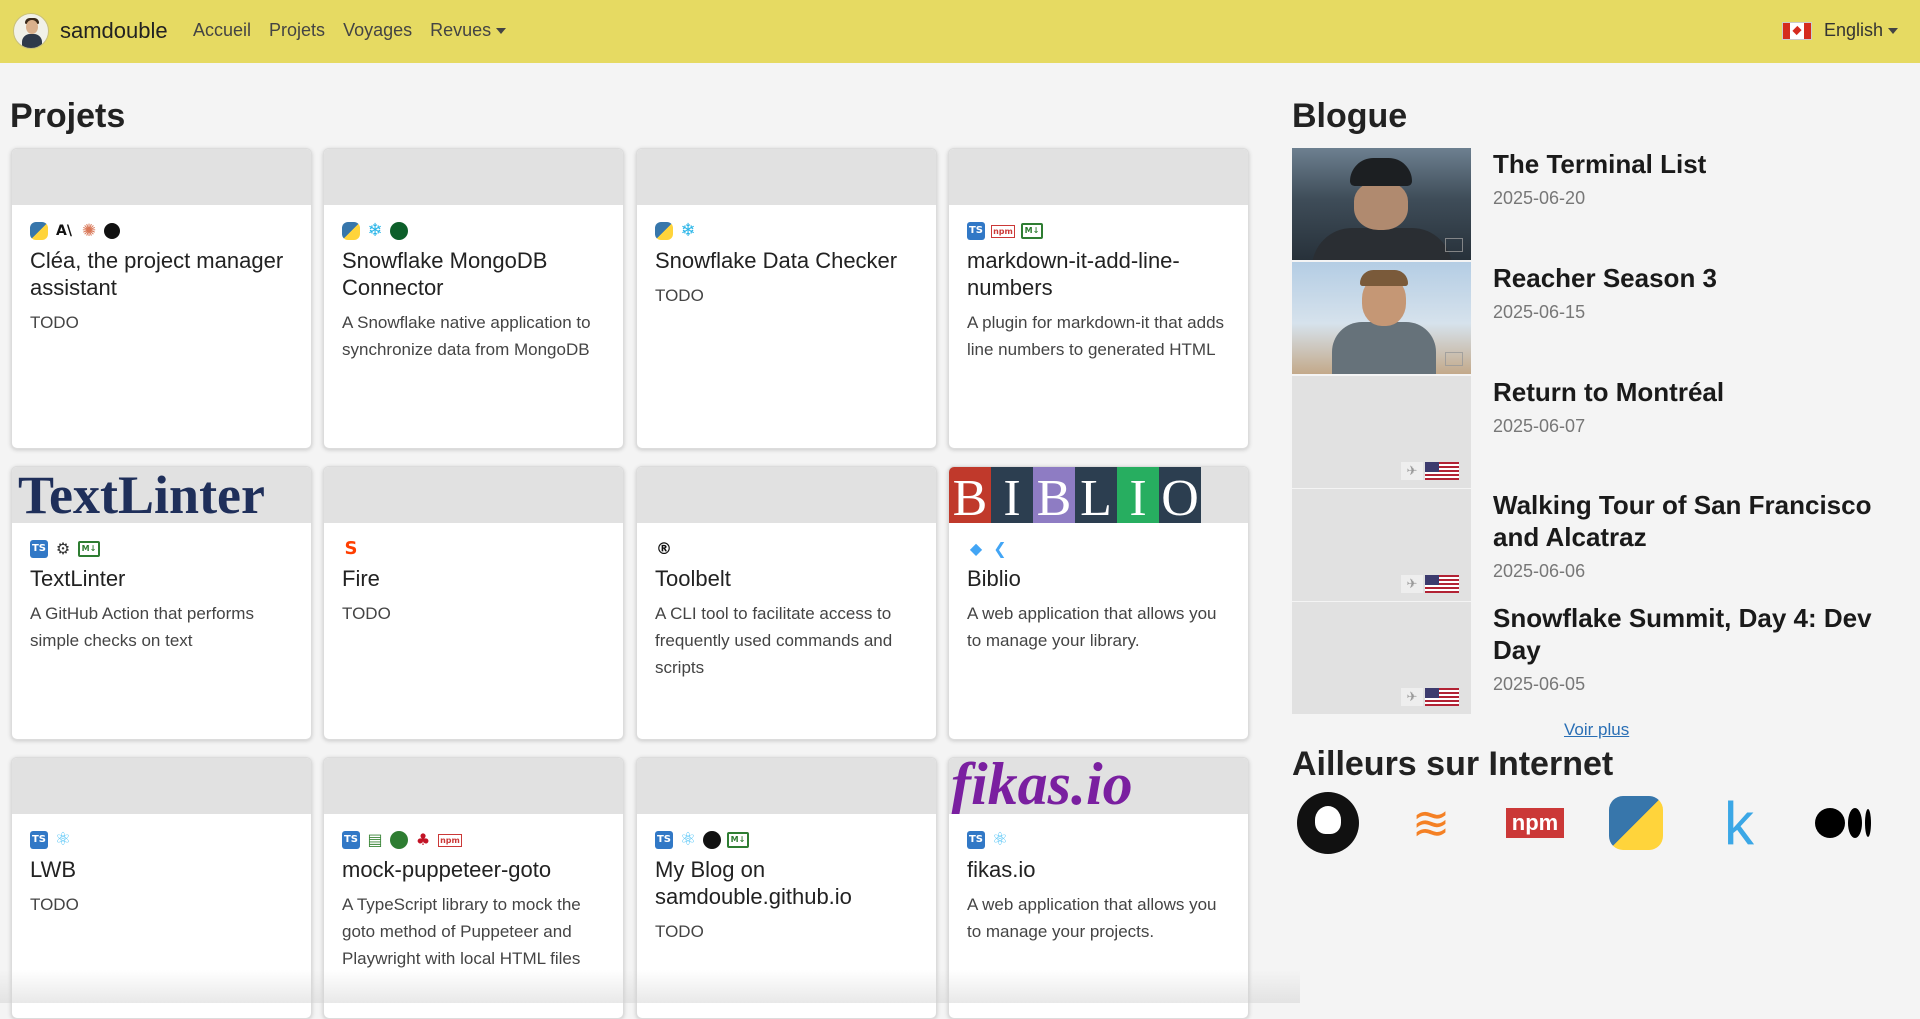 The image size is (1920, 1019). Describe the element at coordinates (1539, 684) in the screenshot. I see `blog-post-date: 2025-06-05` at that location.